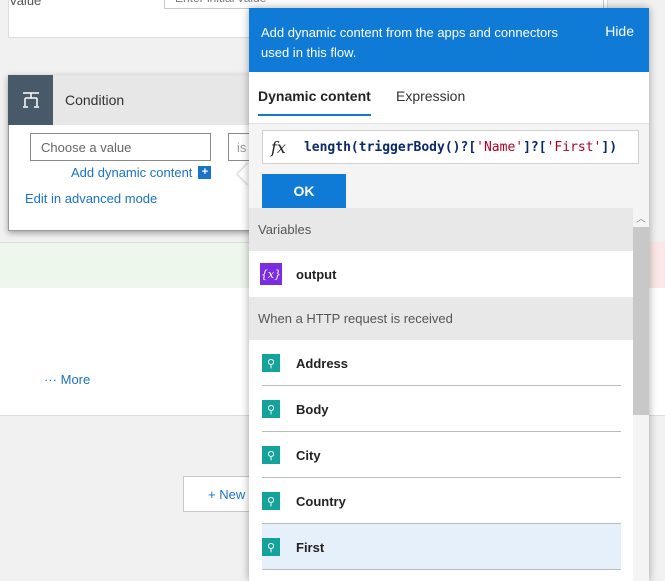 The image size is (665, 581). I want to click on scrollbar: ︿, so click(641, 394).